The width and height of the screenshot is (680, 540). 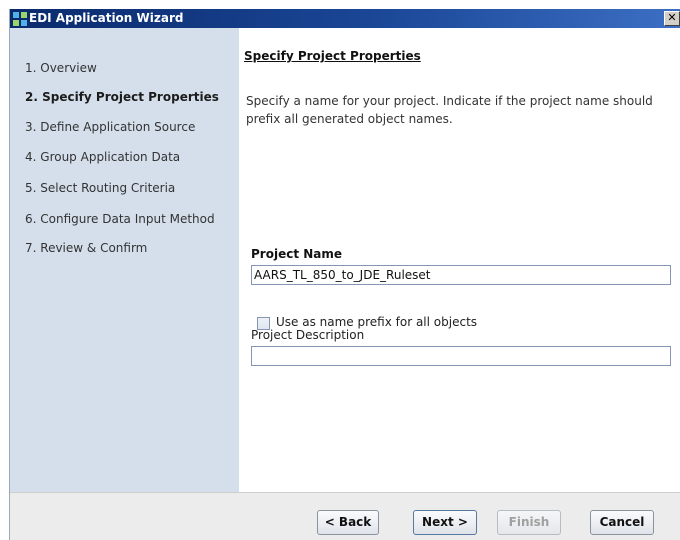 I want to click on button-bar: < Back Next > Finish Cancel, so click(x=345, y=516).